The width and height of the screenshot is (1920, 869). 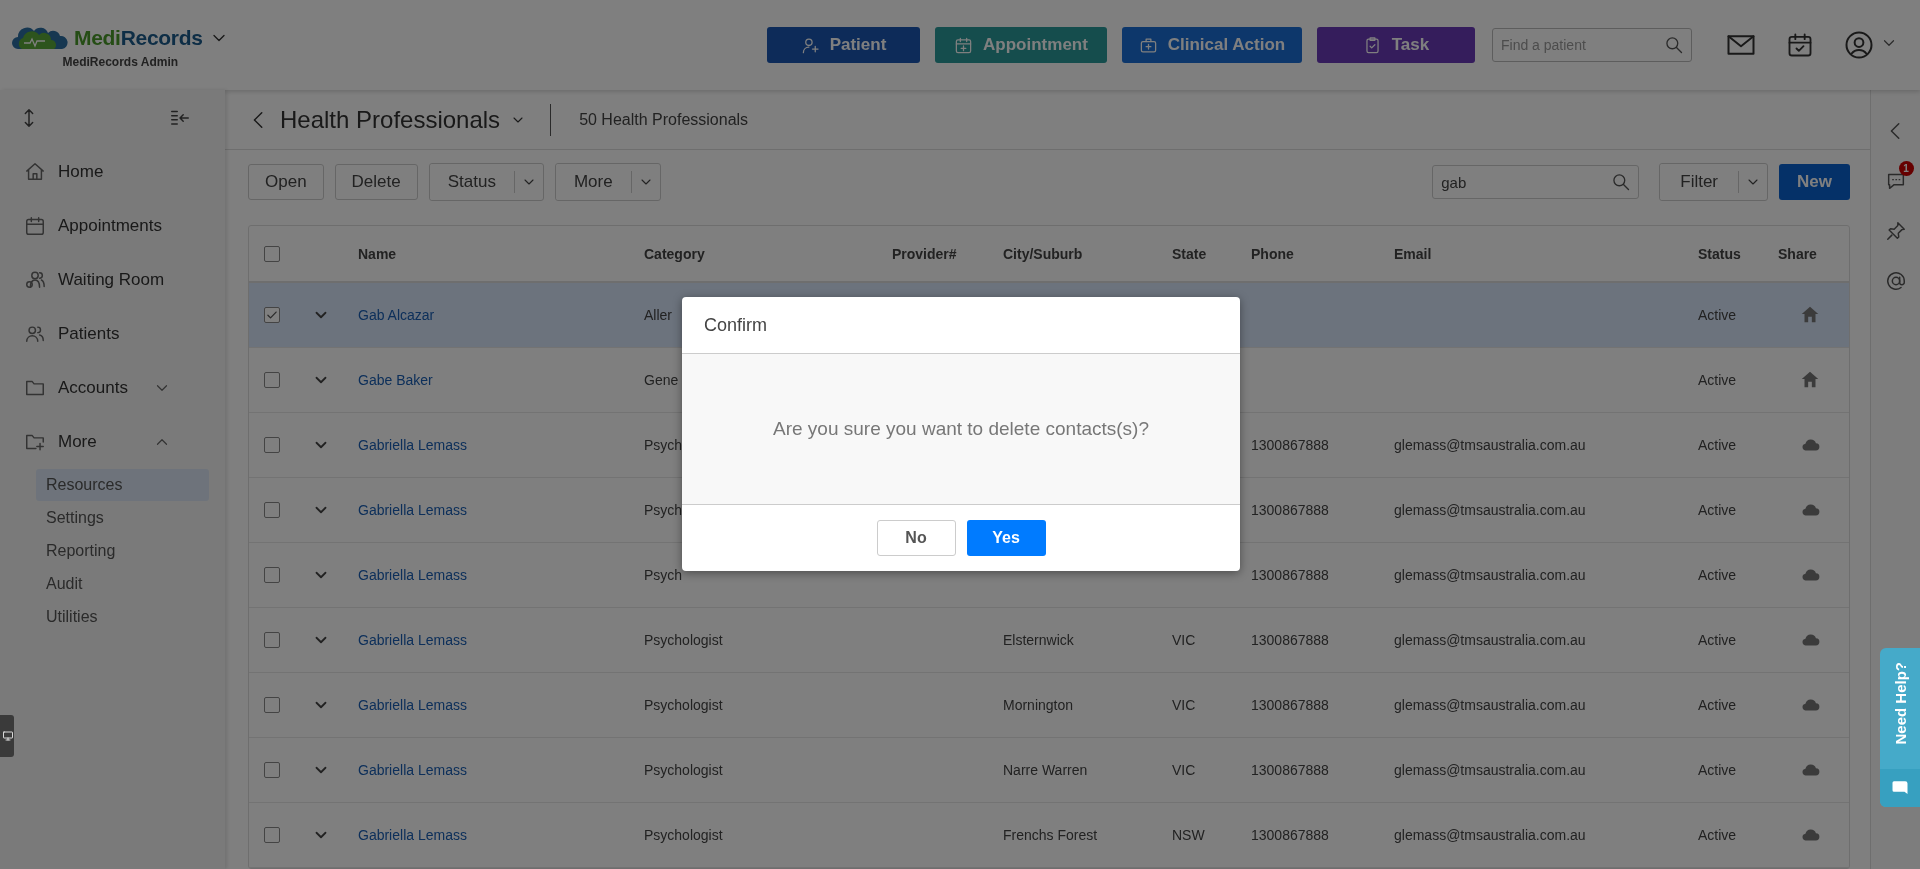 I want to click on dialog-title: Confirm, so click(x=735, y=325).